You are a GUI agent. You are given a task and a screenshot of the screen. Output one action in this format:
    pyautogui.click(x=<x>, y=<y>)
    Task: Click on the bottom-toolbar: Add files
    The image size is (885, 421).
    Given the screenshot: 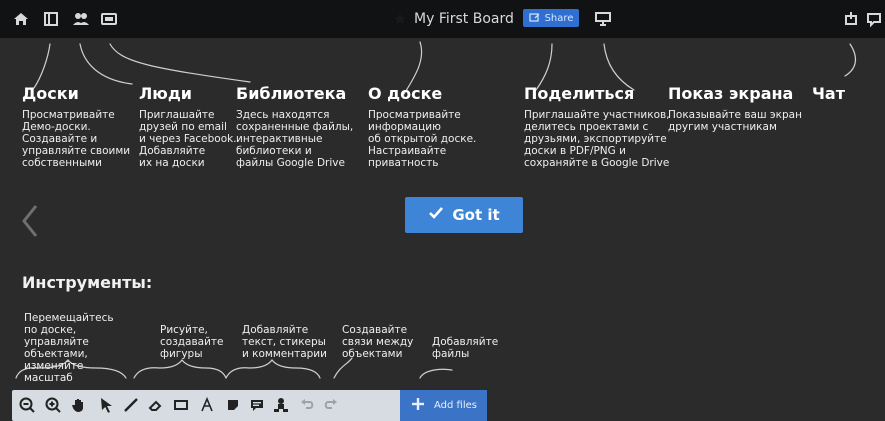 What is the action you would take?
    pyautogui.click(x=249, y=405)
    